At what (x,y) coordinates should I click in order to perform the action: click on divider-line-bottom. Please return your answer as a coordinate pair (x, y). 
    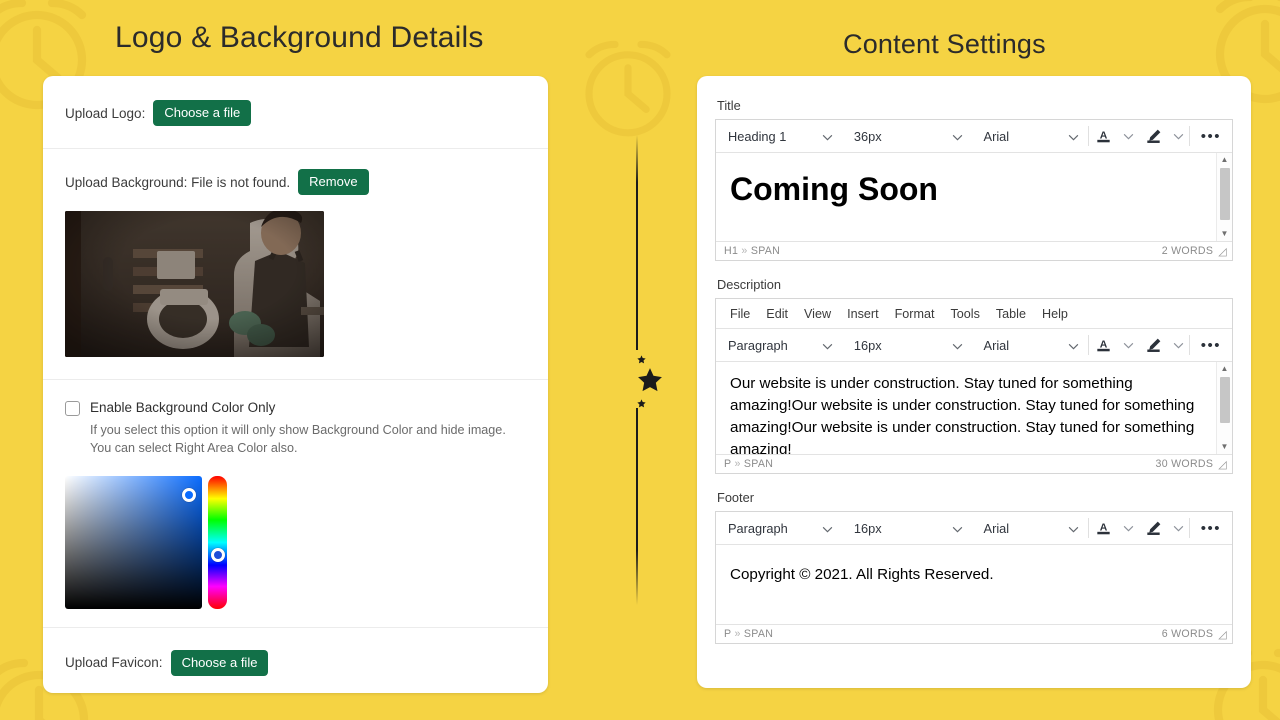
    Looking at the image, I should click on (637, 506).